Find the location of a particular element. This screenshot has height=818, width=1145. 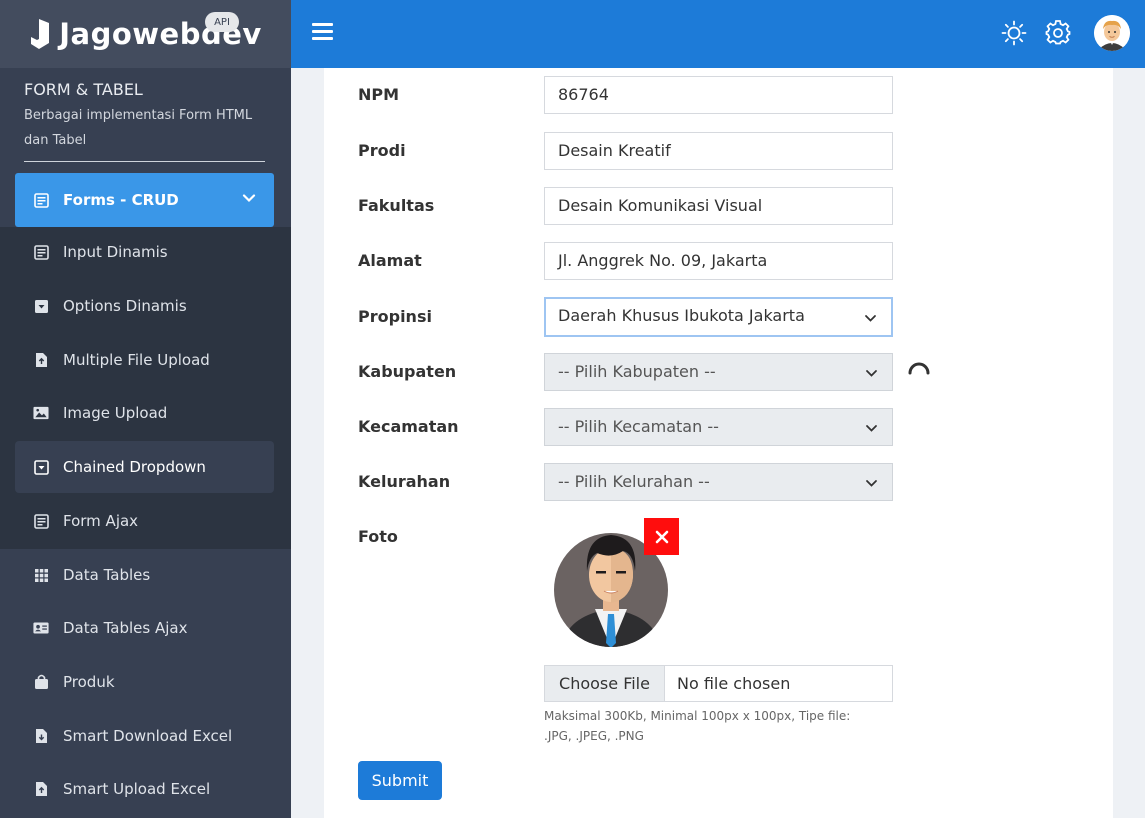

avatar-image is located at coordinates (1112, 33).